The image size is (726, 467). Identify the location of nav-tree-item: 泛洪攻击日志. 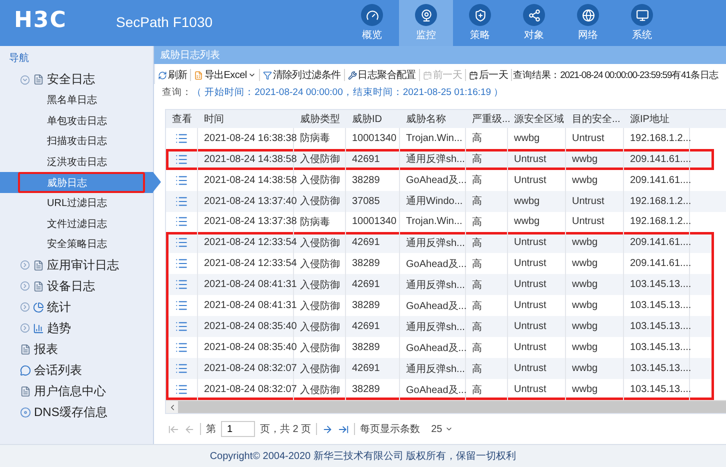
(76, 162).